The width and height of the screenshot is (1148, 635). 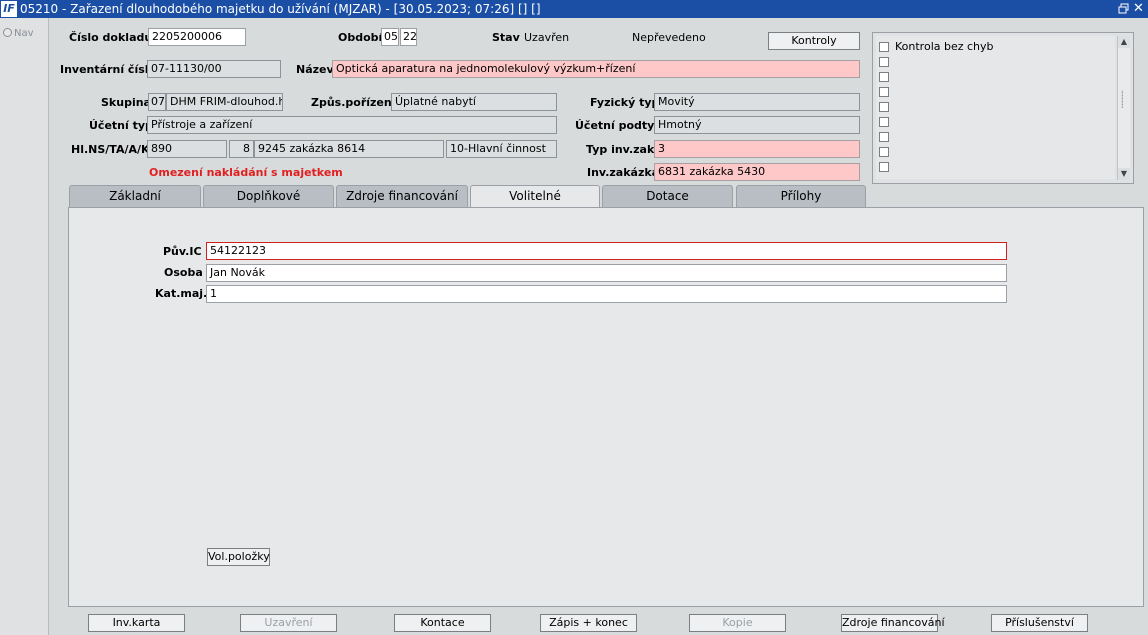 What do you see at coordinates (535, 196) in the screenshot?
I see `tab-optional: Volitelné` at bounding box center [535, 196].